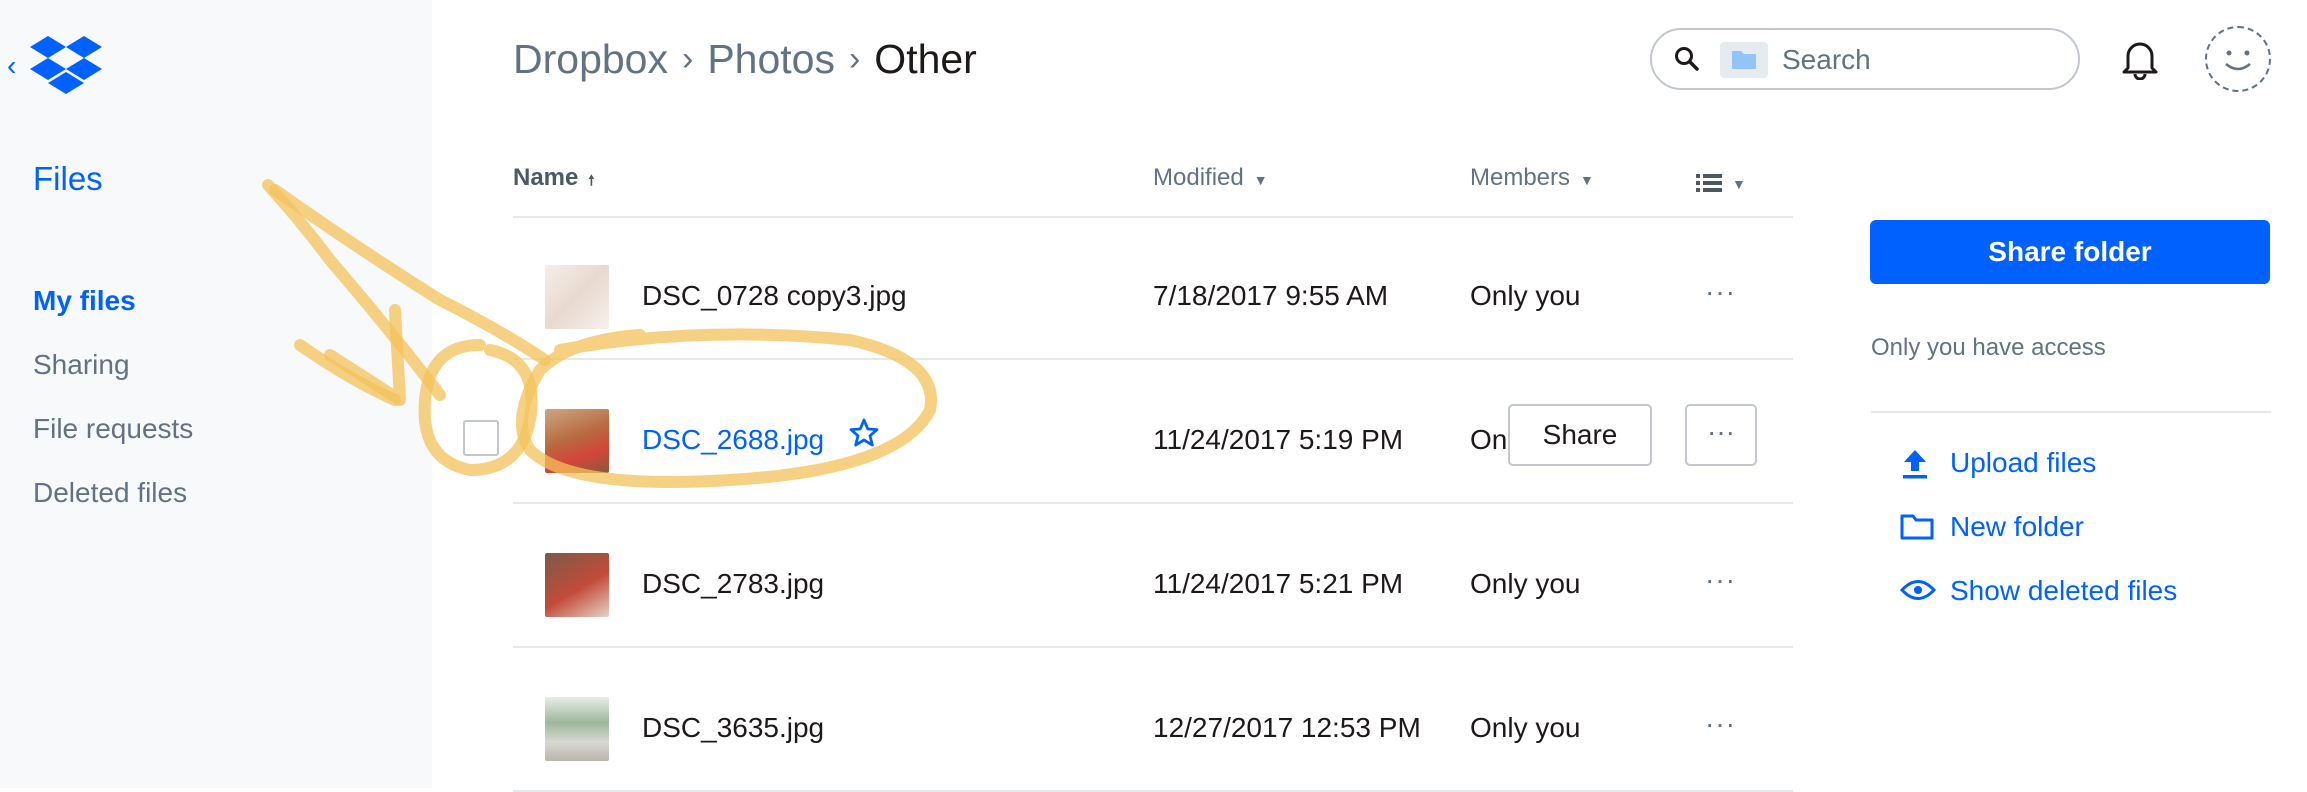 The image size is (2307, 792). Describe the element at coordinates (81, 365) in the screenshot. I see `sidebar-item-sharing: Sharing` at that location.